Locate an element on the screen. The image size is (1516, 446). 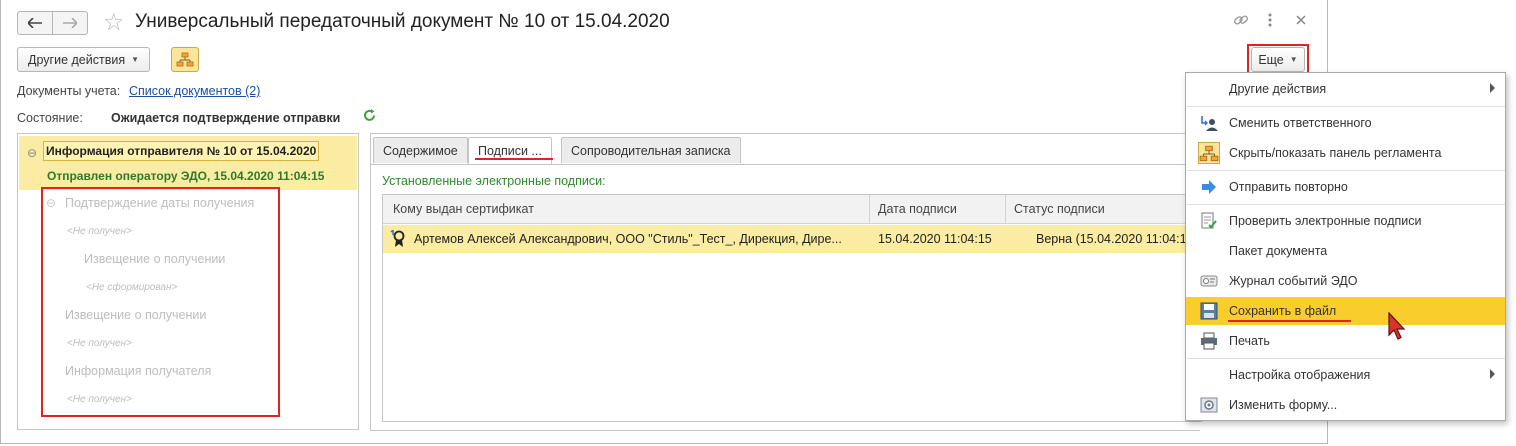
menu-item-label: Печать is located at coordinates (1249, 341).